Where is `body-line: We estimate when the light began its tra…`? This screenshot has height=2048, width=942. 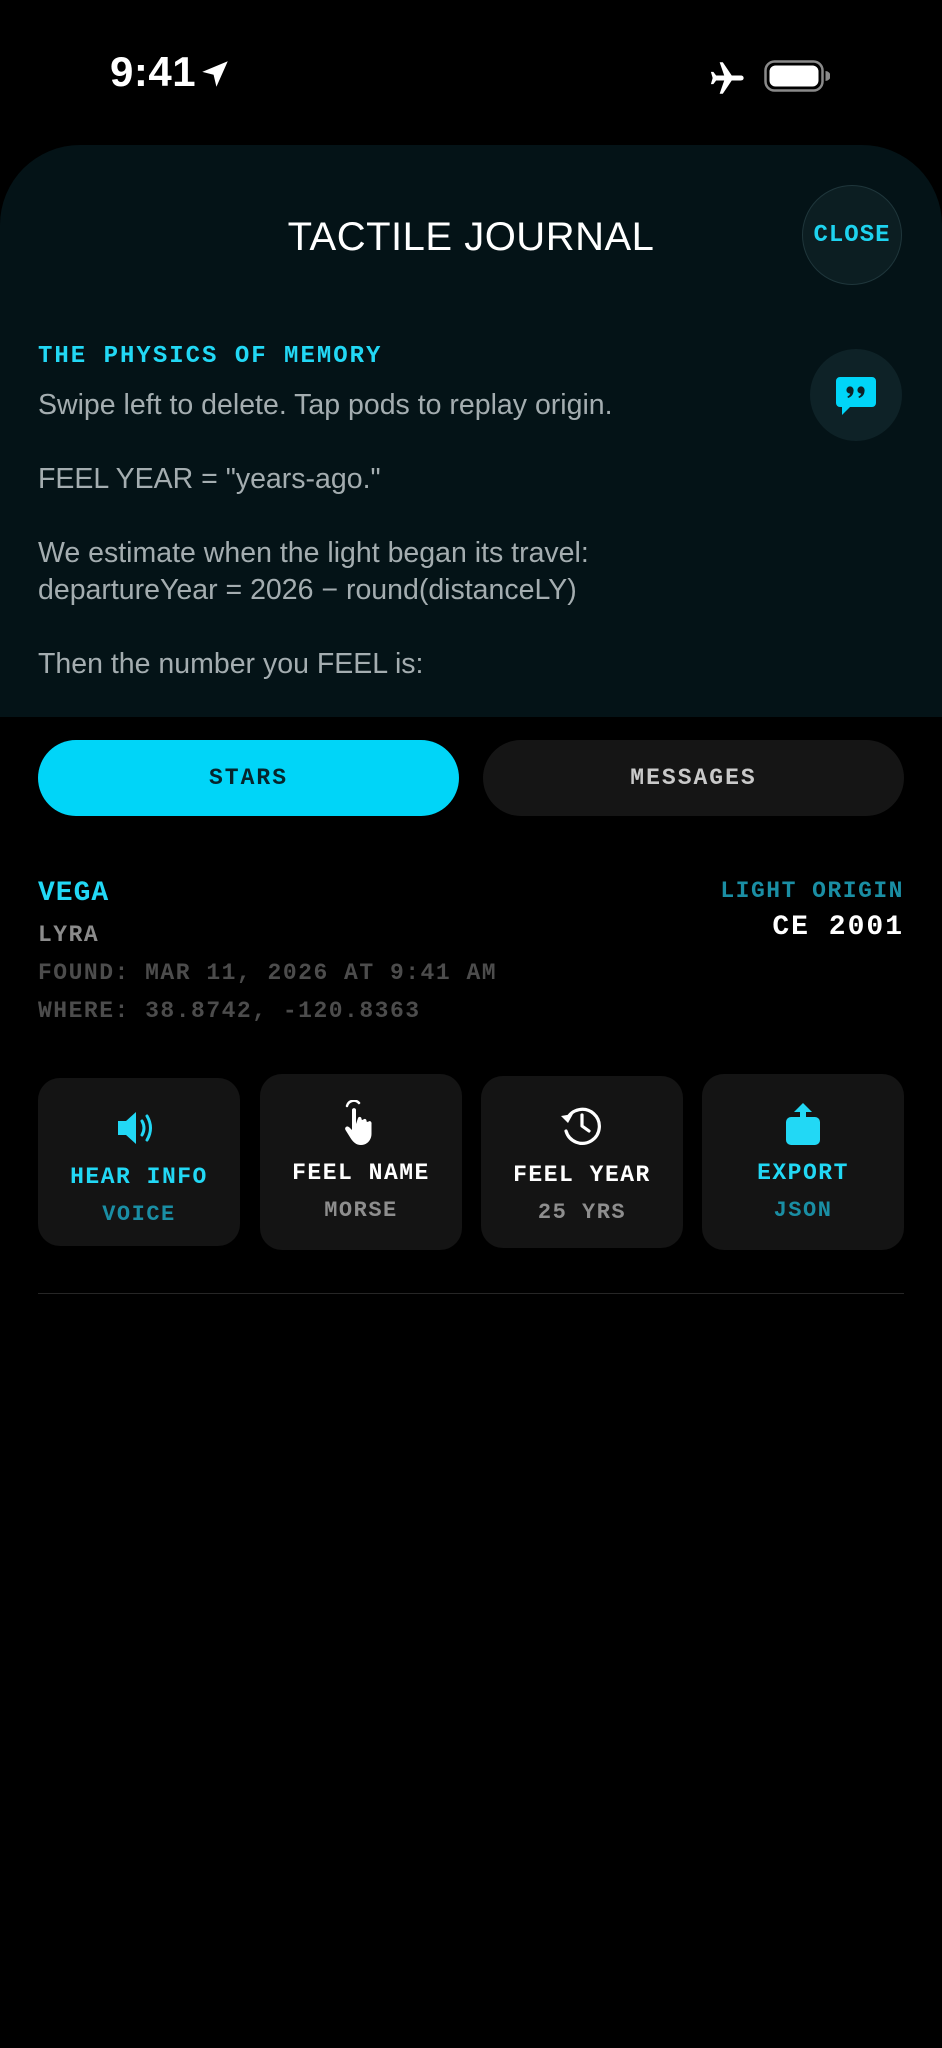
body-line: We estimate when the light began its tra… is located at coordinates (313, 553).